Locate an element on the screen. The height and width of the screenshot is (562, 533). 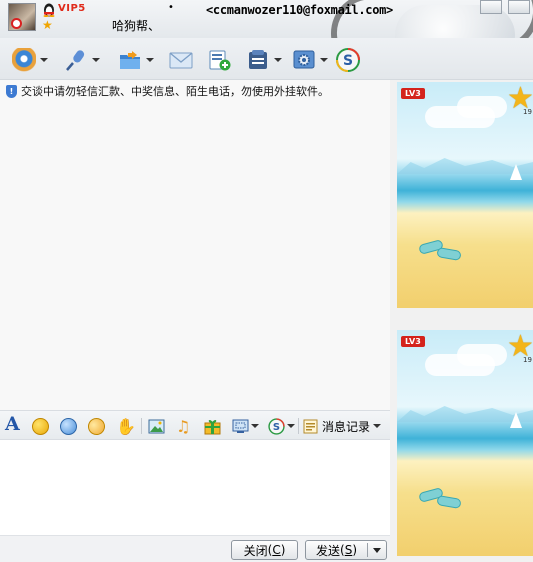
screenshot-button is located at coordinates (245, 426).